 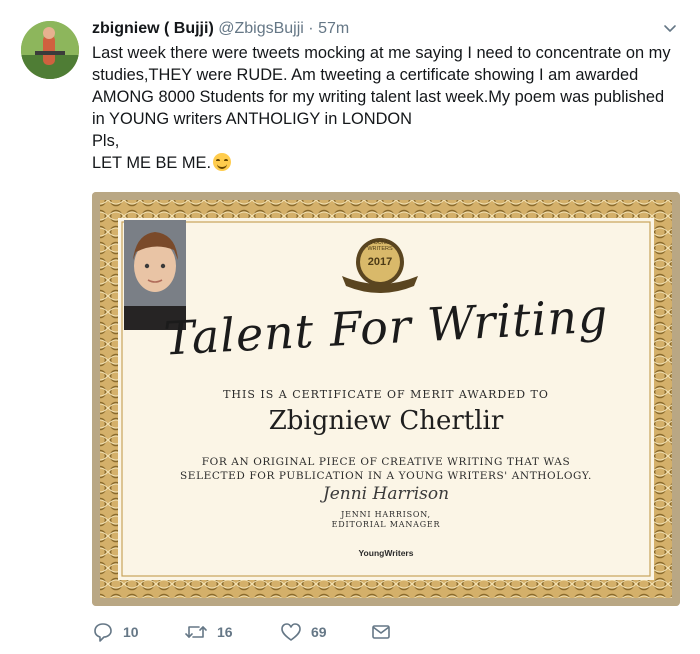 What do you see at coordinates (115, 632) in the screenshot?
I see `reply-button: 10` at bounding box center [115, 632].